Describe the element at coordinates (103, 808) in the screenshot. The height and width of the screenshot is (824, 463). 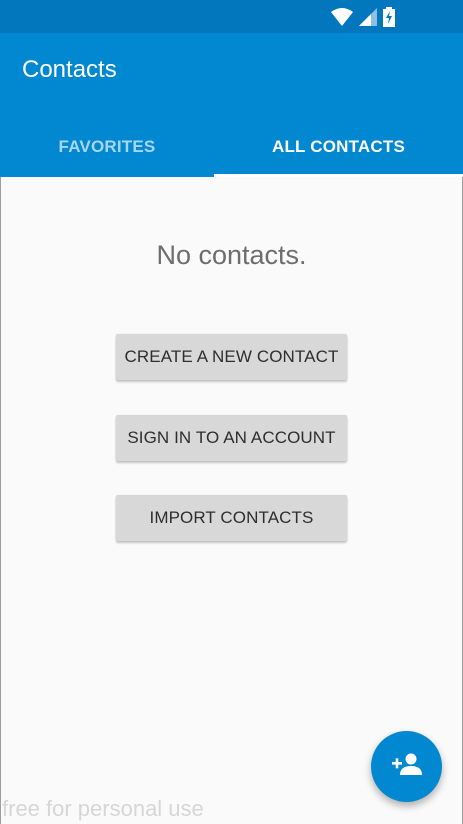
I see `watermark: free for personal use` at that location.